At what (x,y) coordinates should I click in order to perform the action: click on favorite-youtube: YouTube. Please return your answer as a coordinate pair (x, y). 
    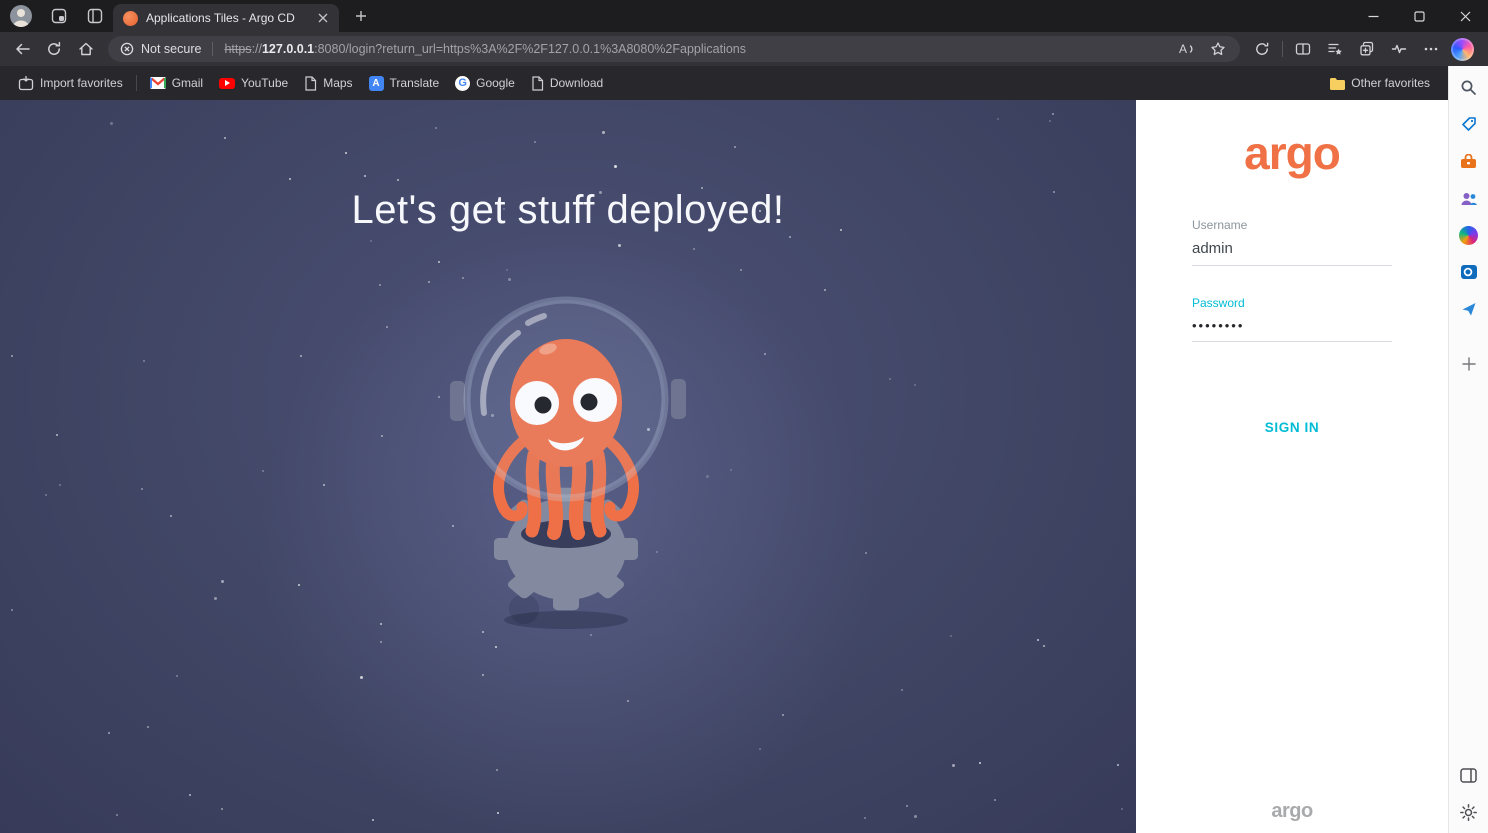
    Looking at the image, I should click on (253, 83).